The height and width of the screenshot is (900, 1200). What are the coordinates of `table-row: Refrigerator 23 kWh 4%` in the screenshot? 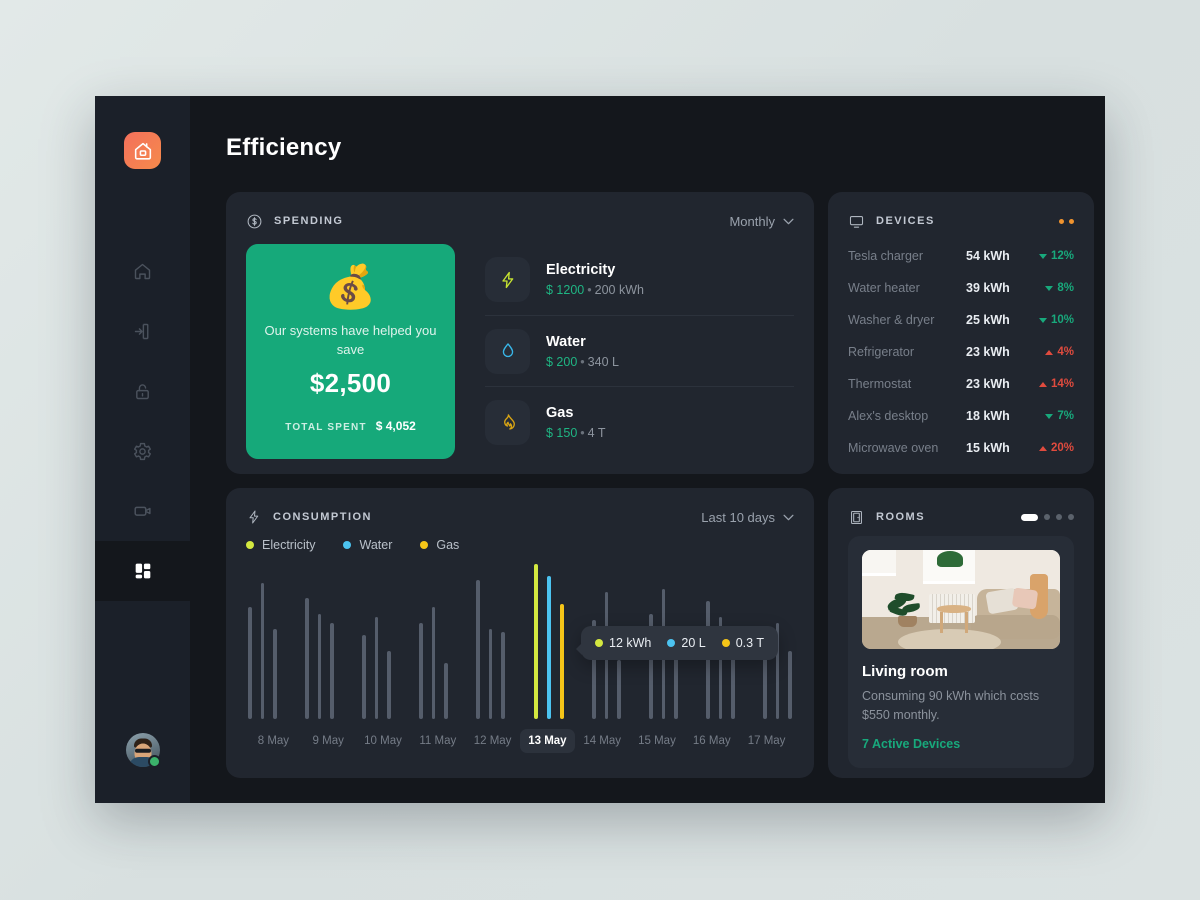 It's located at (961, 352).